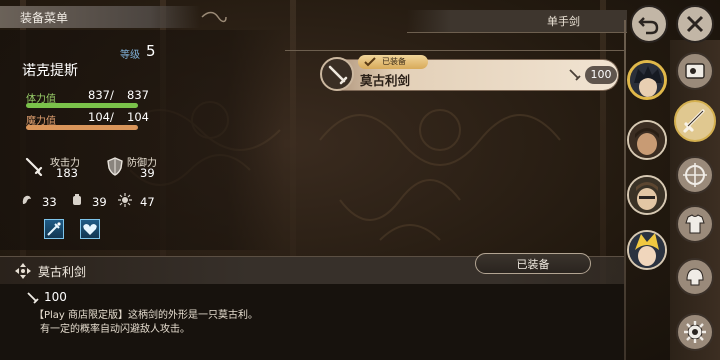 The image size is (720, 360). I want to click on defense-value: 39, so click(147, 173).